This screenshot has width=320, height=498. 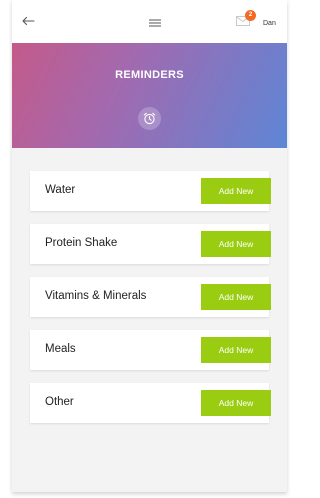 I want to click on alarm-clock-icon, so click(x=149, y=118).